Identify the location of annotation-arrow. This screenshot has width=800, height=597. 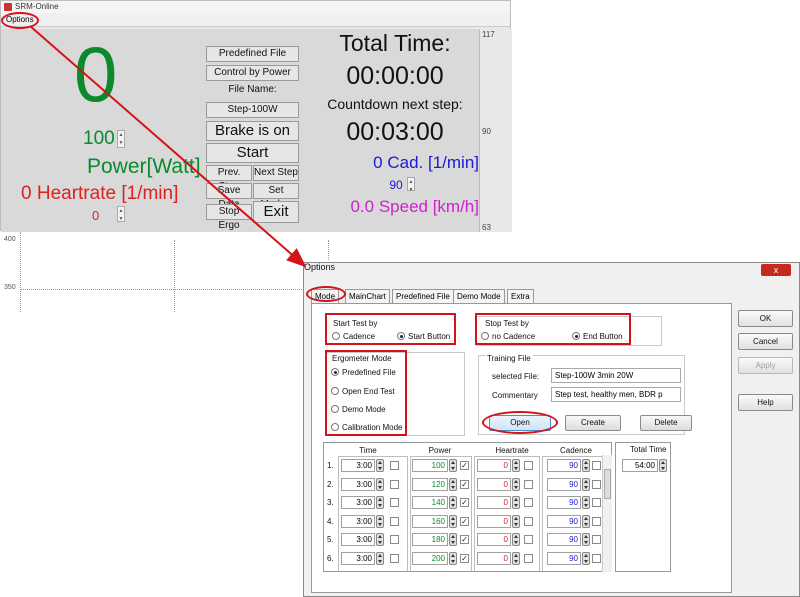
(168, 146).